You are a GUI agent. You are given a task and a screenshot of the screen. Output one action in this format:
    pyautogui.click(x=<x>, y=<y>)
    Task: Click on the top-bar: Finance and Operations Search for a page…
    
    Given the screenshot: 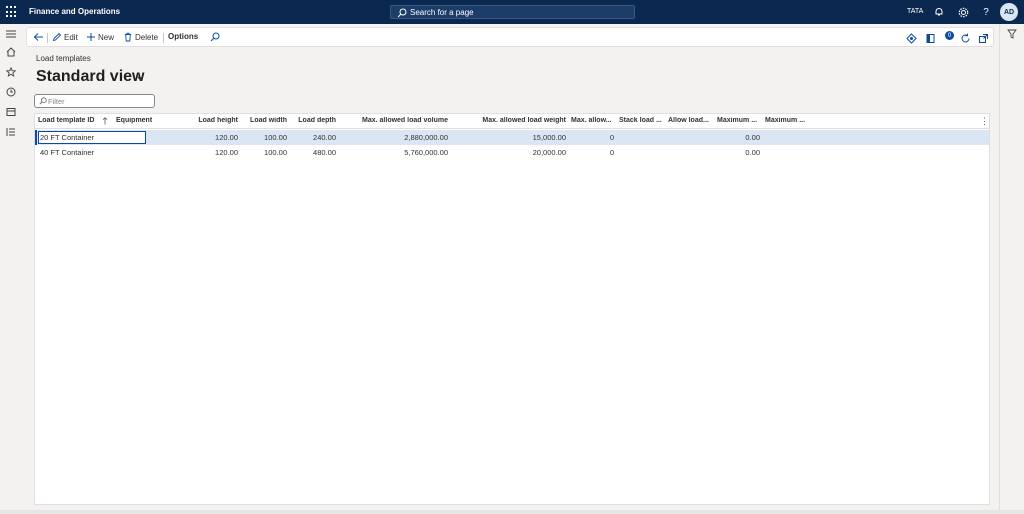 What is the action you would take?
    pyautogui.click(x=512, y=12)
    